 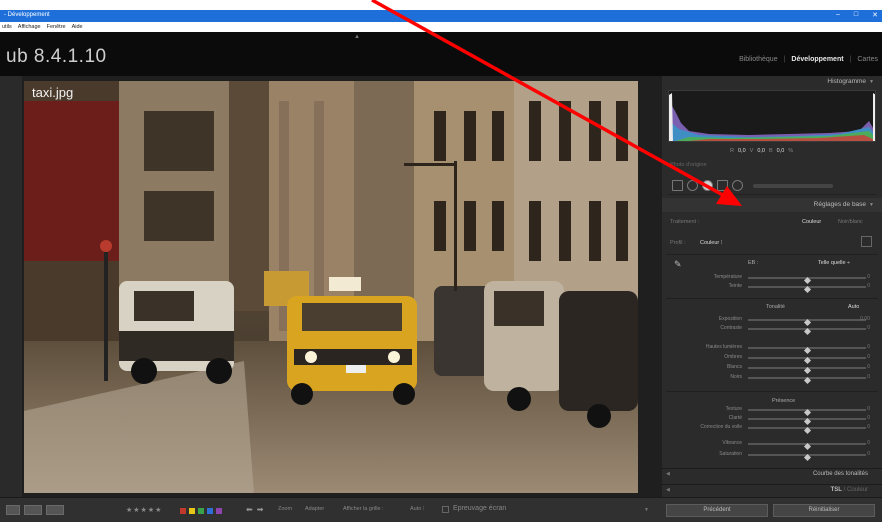 What do you see at coordinates (260, 509) in the screenshot?
I see `rotate-right-icon: ➡` at bounding box center [260, 509].